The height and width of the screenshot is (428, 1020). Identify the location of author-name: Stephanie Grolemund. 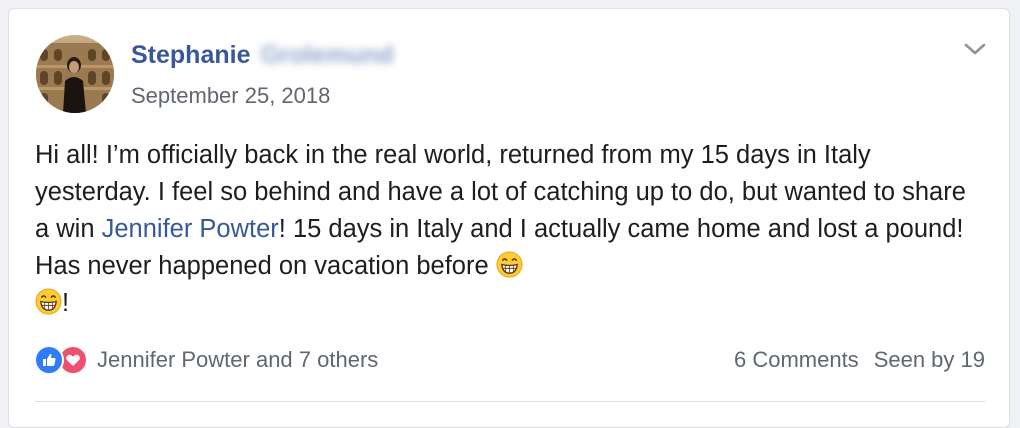
(262, 55).